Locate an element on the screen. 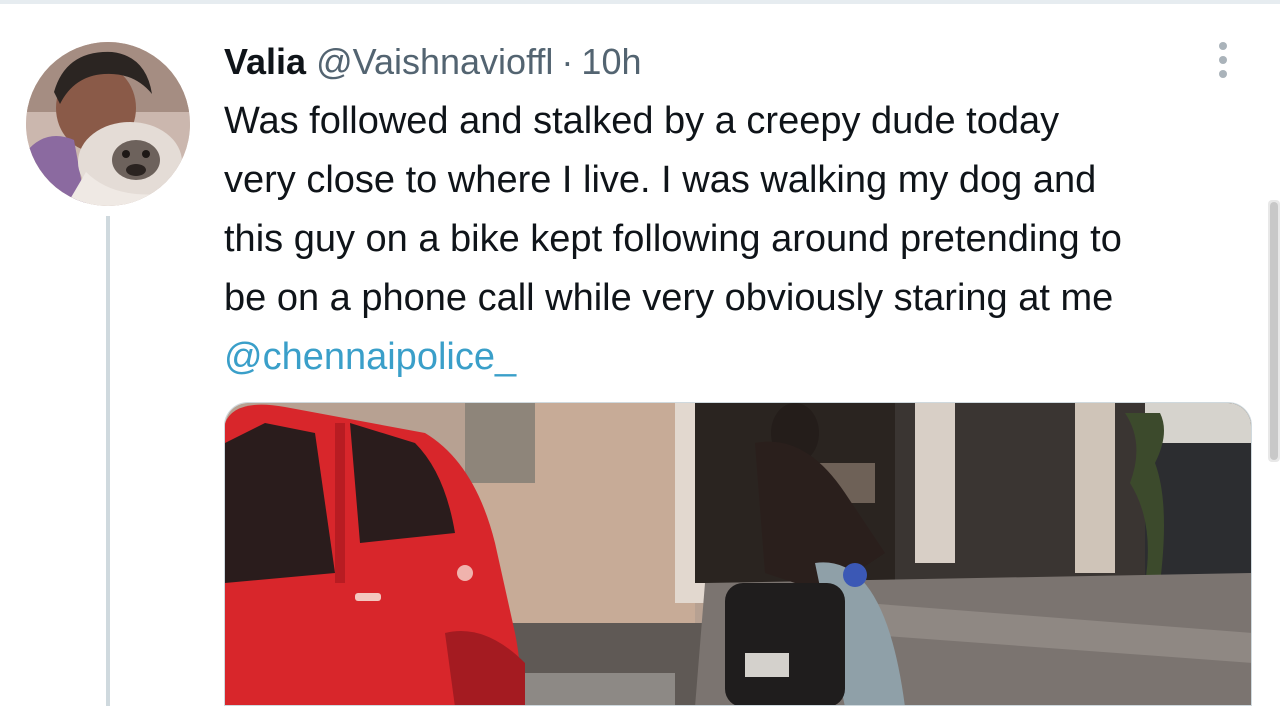 The height and width of the screenshot is (706, 1280). scrollbar-thumb is located at coordinates (1274, 331).